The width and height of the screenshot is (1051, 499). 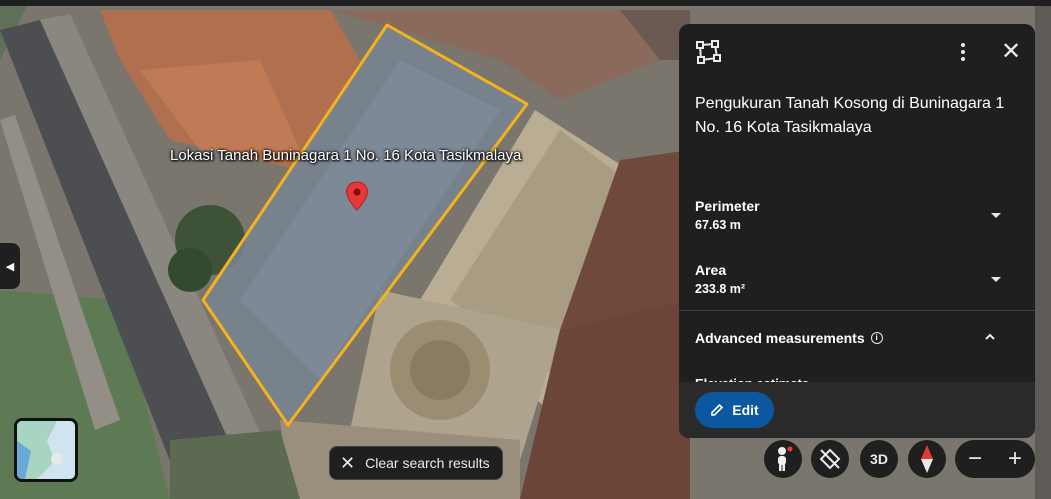 I want to click on side-panel-toggle: ◀, so click(x=10, y=266).